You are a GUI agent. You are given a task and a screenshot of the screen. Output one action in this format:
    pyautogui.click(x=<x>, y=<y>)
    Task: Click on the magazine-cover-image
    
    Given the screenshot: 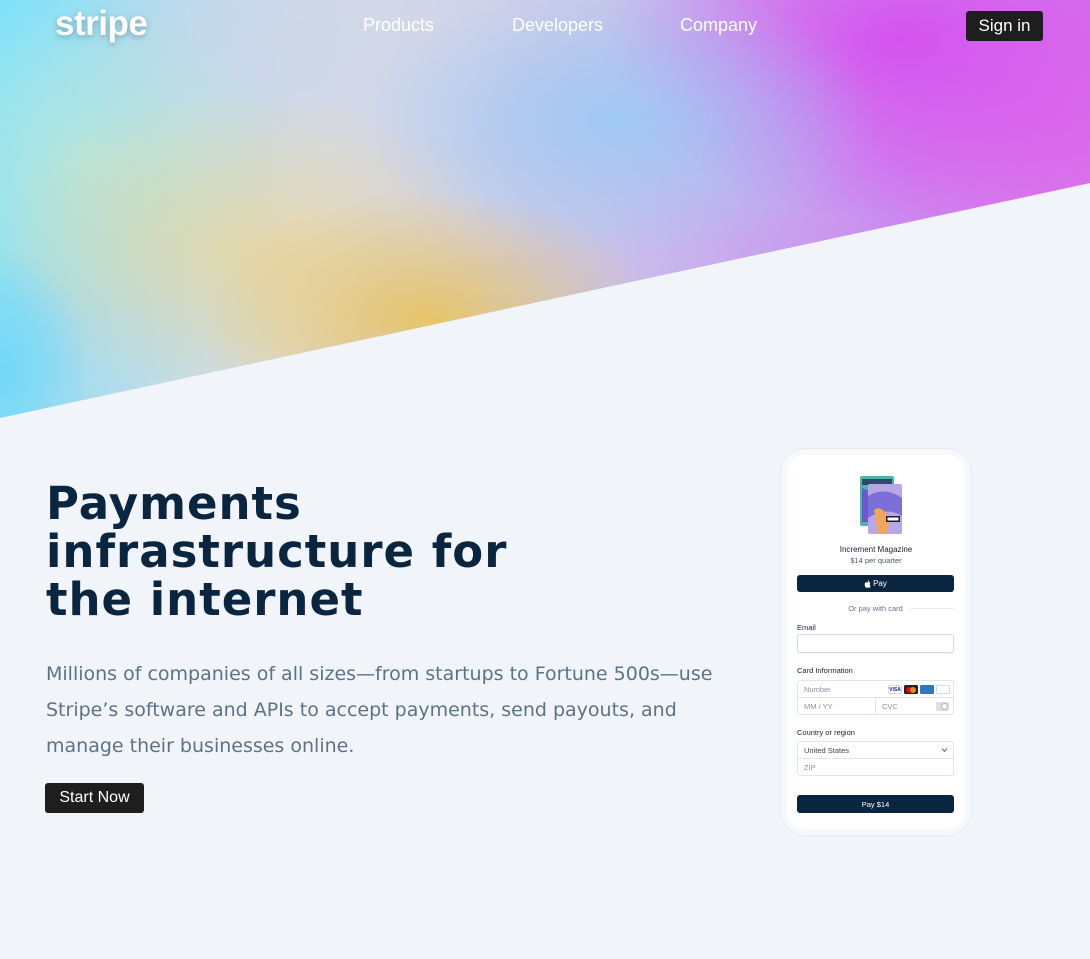 What is the action you would take?
    pyautogui.click(x=881, y=505)
    